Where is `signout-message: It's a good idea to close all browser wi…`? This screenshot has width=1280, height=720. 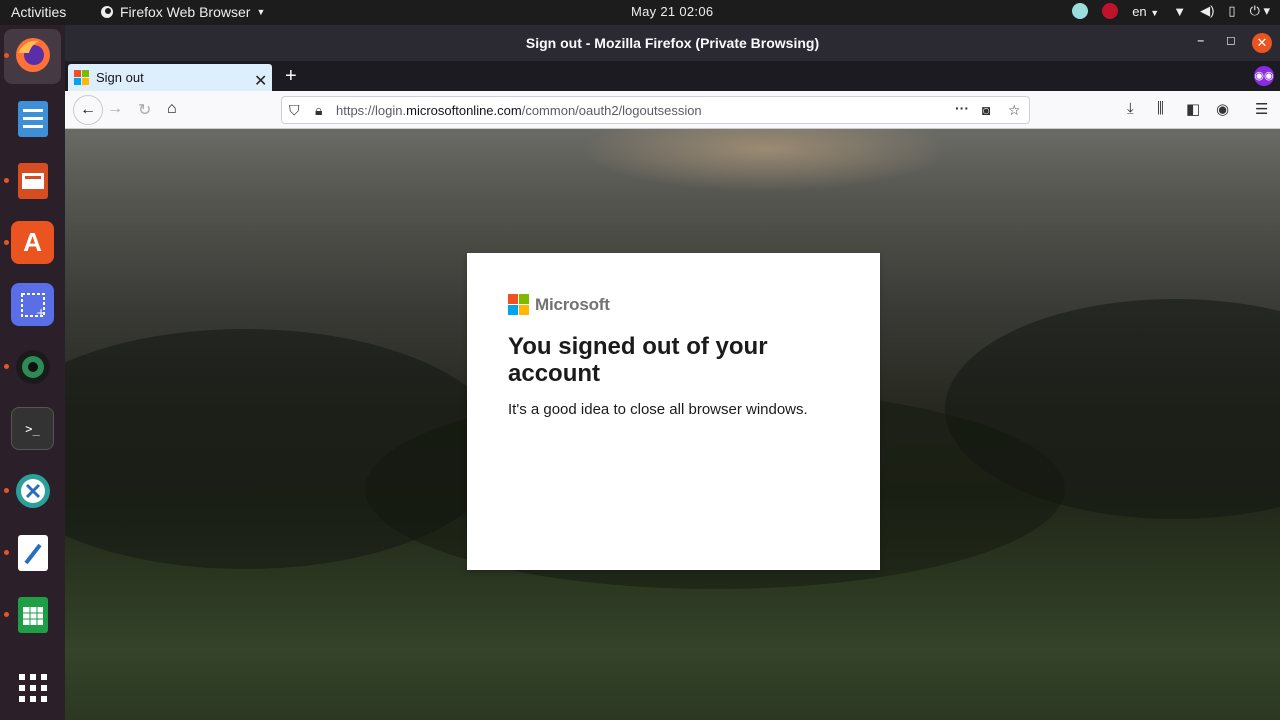
signout-message: It's a good idea to close all browser wi… is located at coordinates (658, 409).